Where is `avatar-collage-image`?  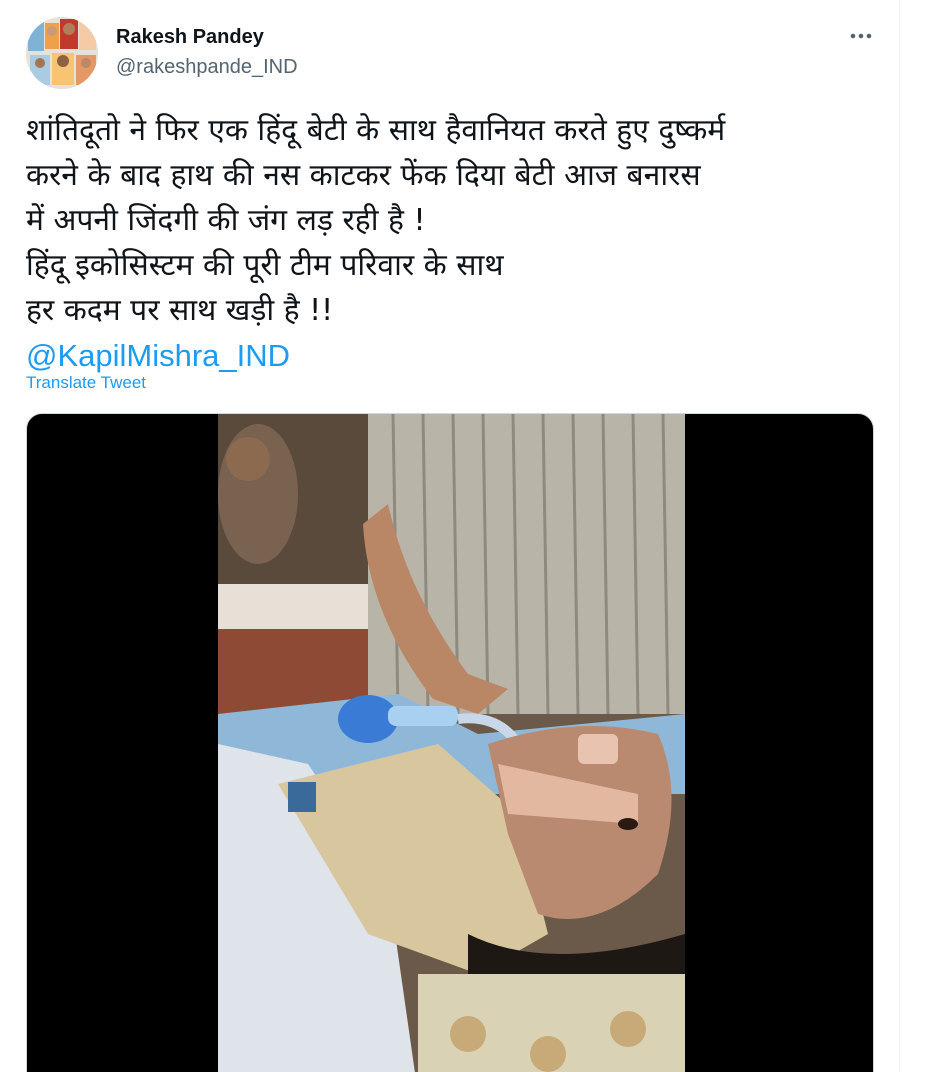
avatar-collage-image is located at coordinates (62, 53).